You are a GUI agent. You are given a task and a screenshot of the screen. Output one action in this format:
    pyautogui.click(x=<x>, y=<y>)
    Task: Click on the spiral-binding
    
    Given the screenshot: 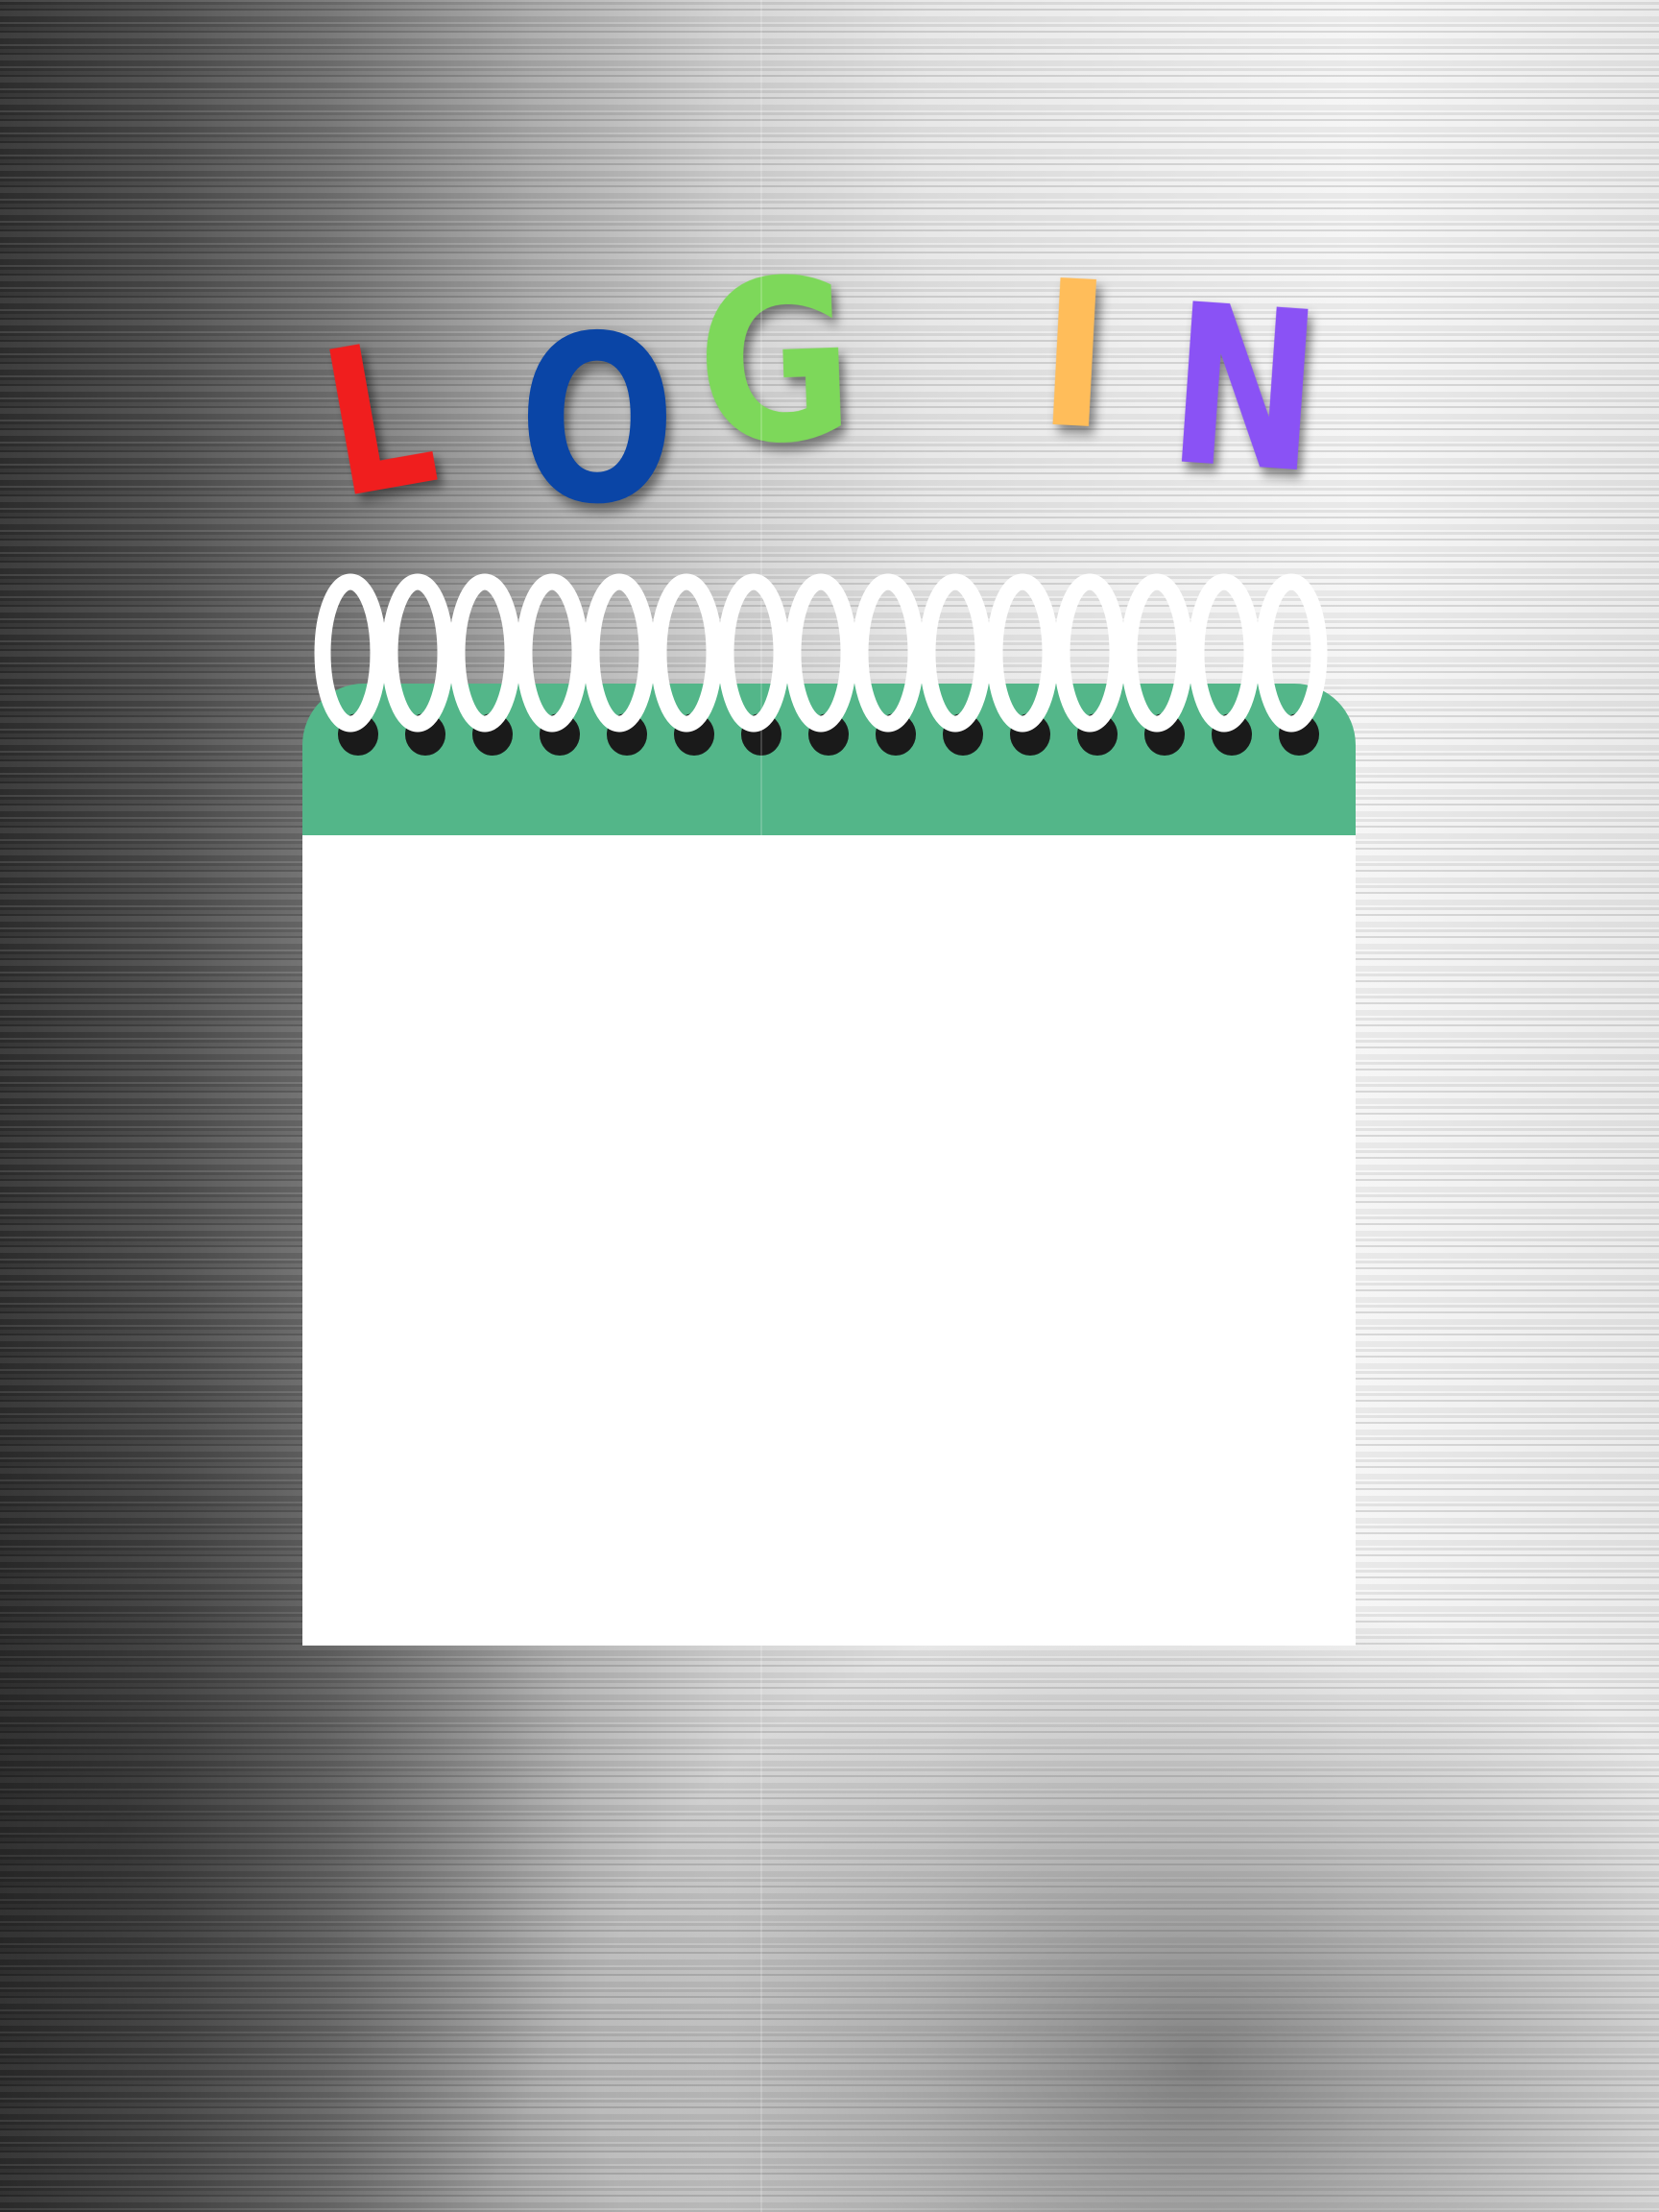 What is the action you would take?
    pyautogui.click(x=821, y=665)
    